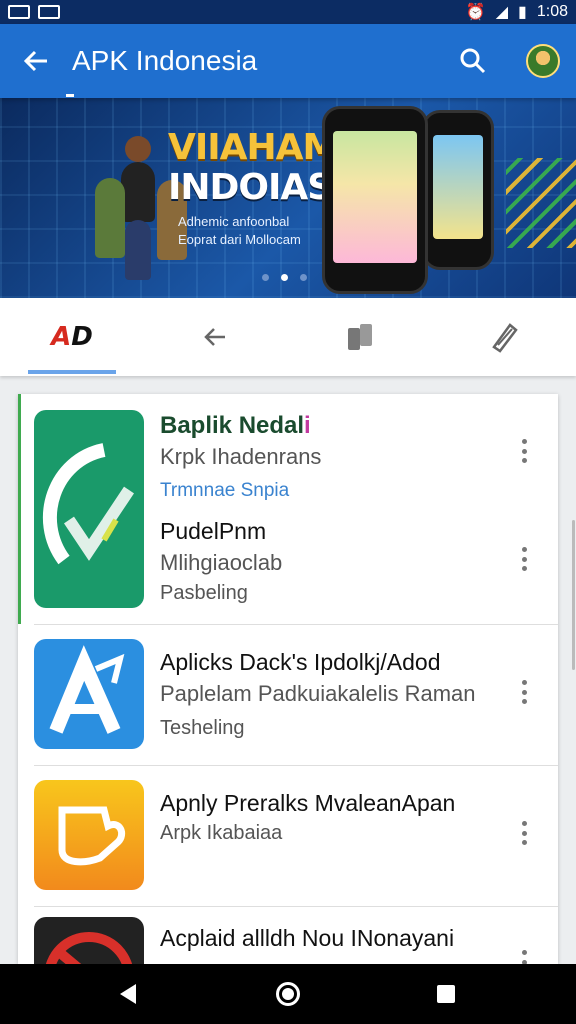 The height and width of the screenshot is (1024, 576). I want to click on alarm-icon: ⏰, so click(475, 12).